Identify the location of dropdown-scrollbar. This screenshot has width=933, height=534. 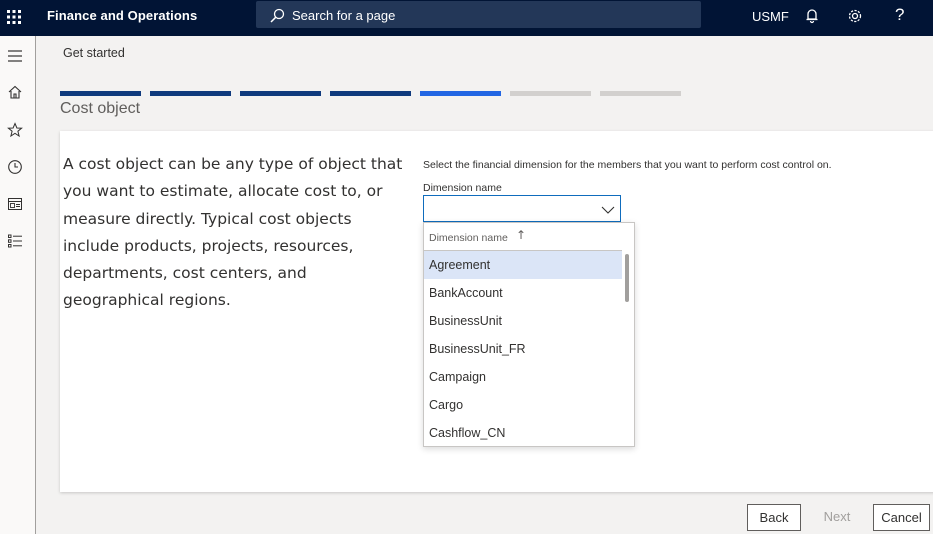
(627, 278).